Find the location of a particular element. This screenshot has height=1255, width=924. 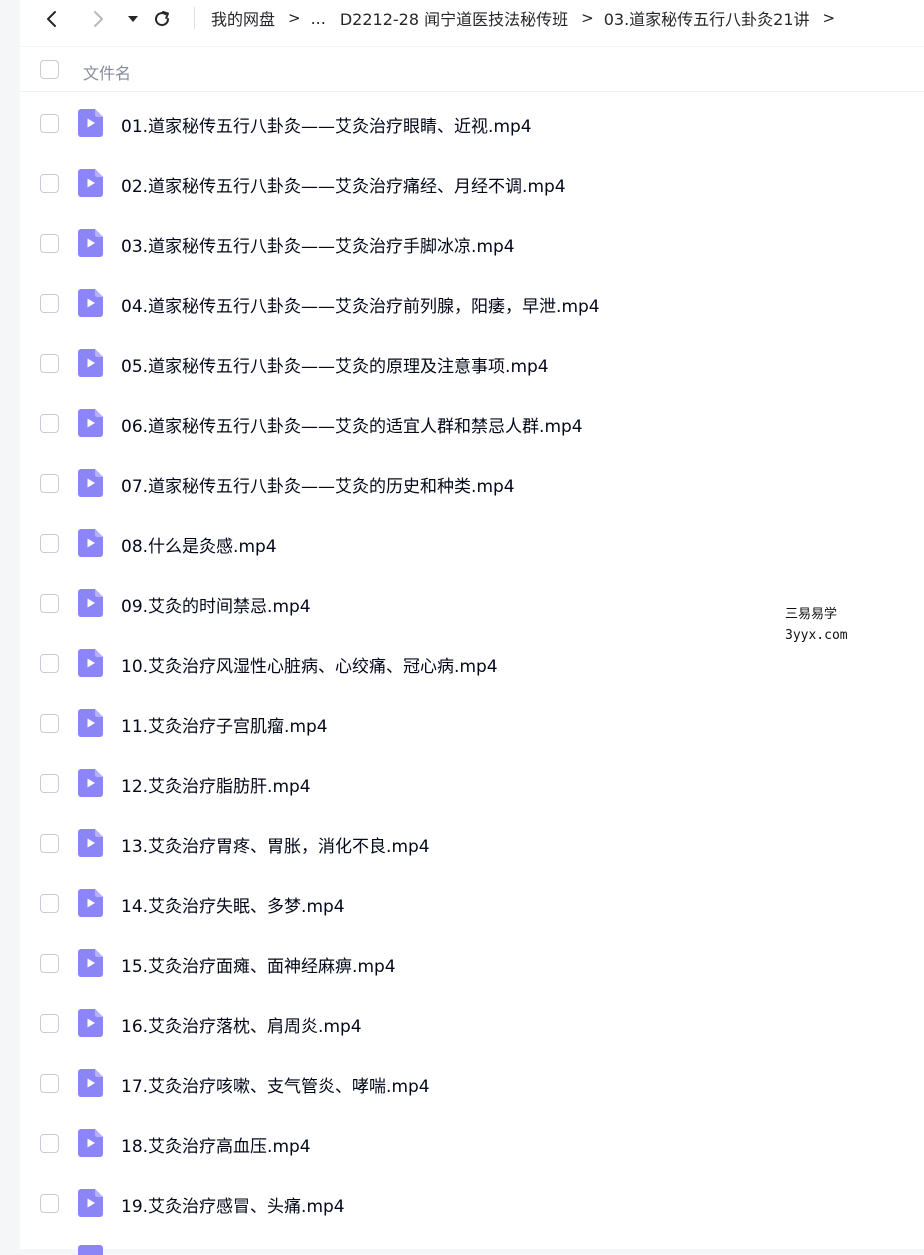

watermark-line-1: 三易易学 is located at coordinates (811, 614).